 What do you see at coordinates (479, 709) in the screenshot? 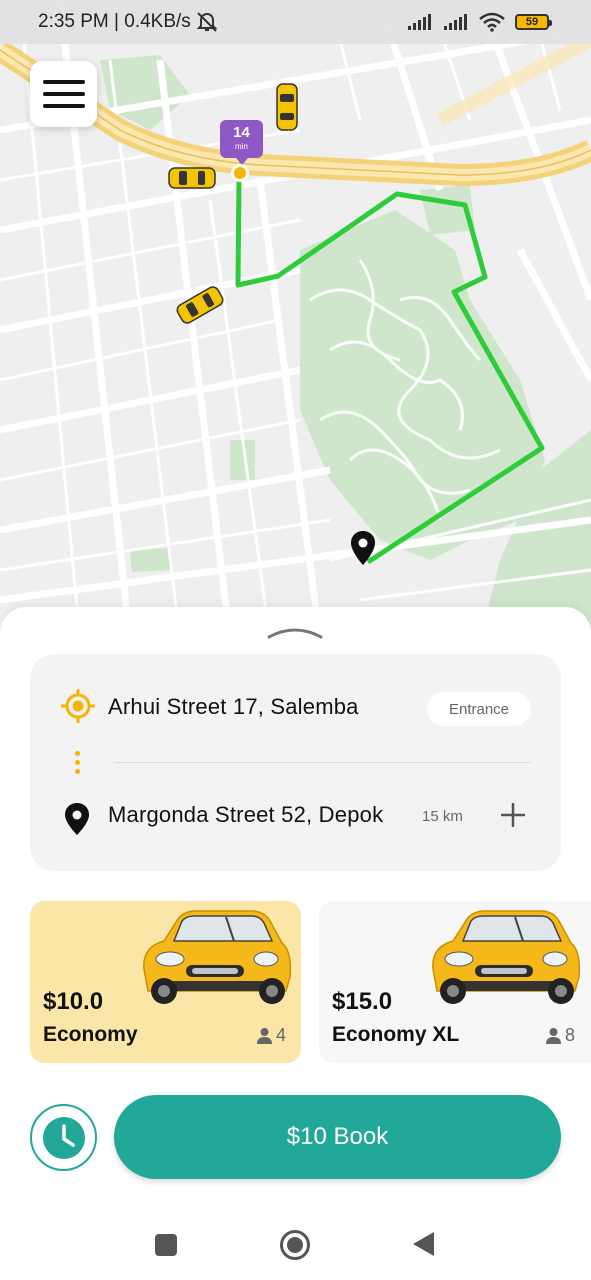
I see `entrance-button: Entrance` at bounding box center [479, 709].